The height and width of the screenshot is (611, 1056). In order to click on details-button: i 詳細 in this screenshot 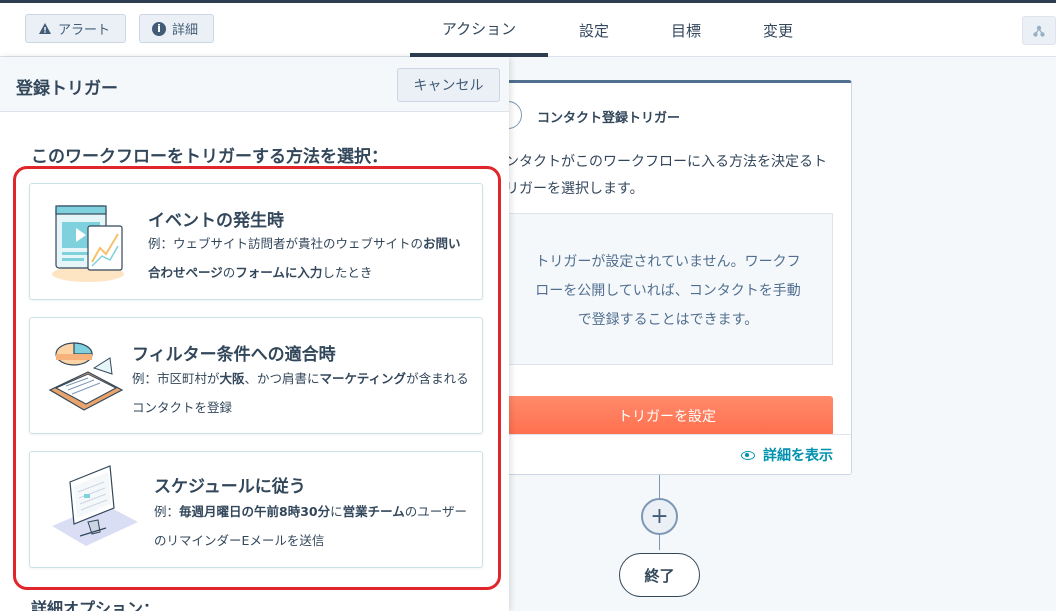, I will do `click(176, 28)`.